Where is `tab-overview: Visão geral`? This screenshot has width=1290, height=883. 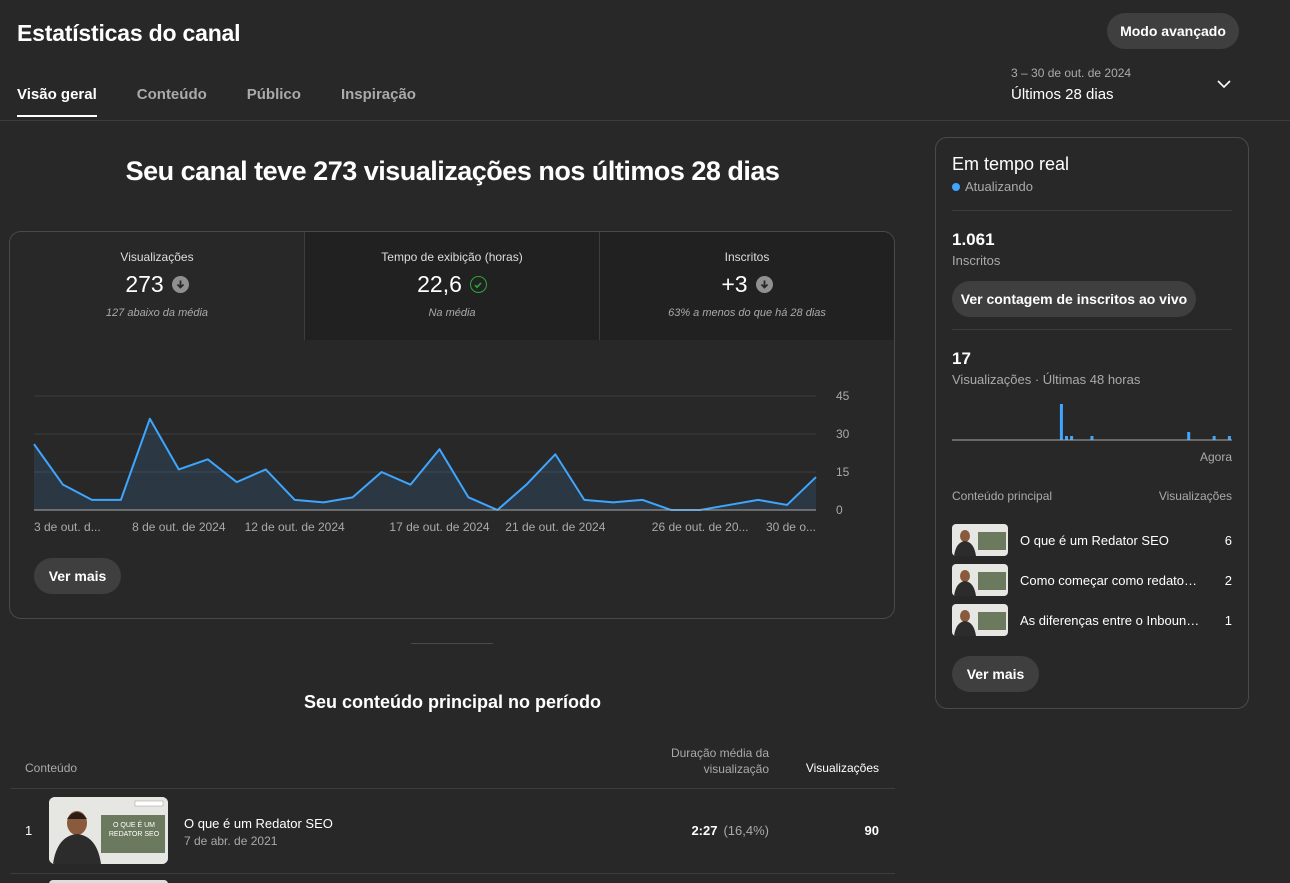
tab-overview: Visão geral is located at coordinates (57, 101).